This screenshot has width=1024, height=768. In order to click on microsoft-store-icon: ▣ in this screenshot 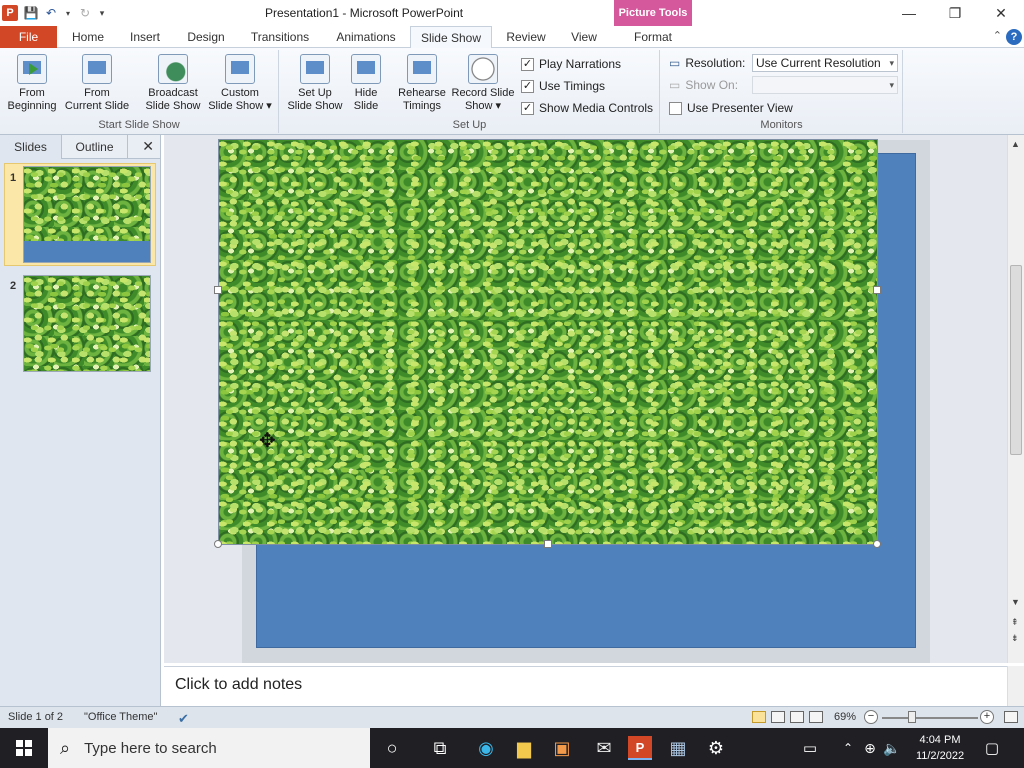, I will do `click(562, 748)`.